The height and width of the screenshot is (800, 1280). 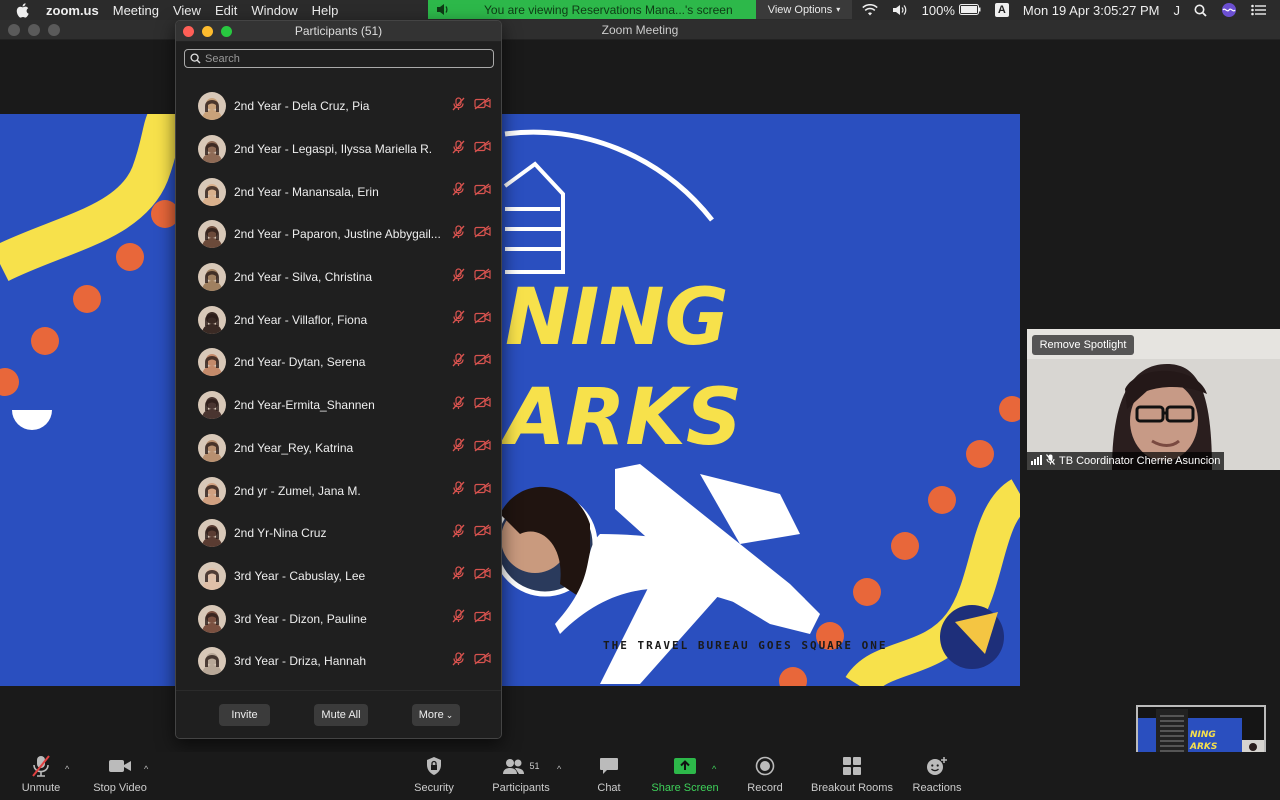 I want to click on participant-row: 3rd Year - Driza, Hannah, so click(x=338, y=661).